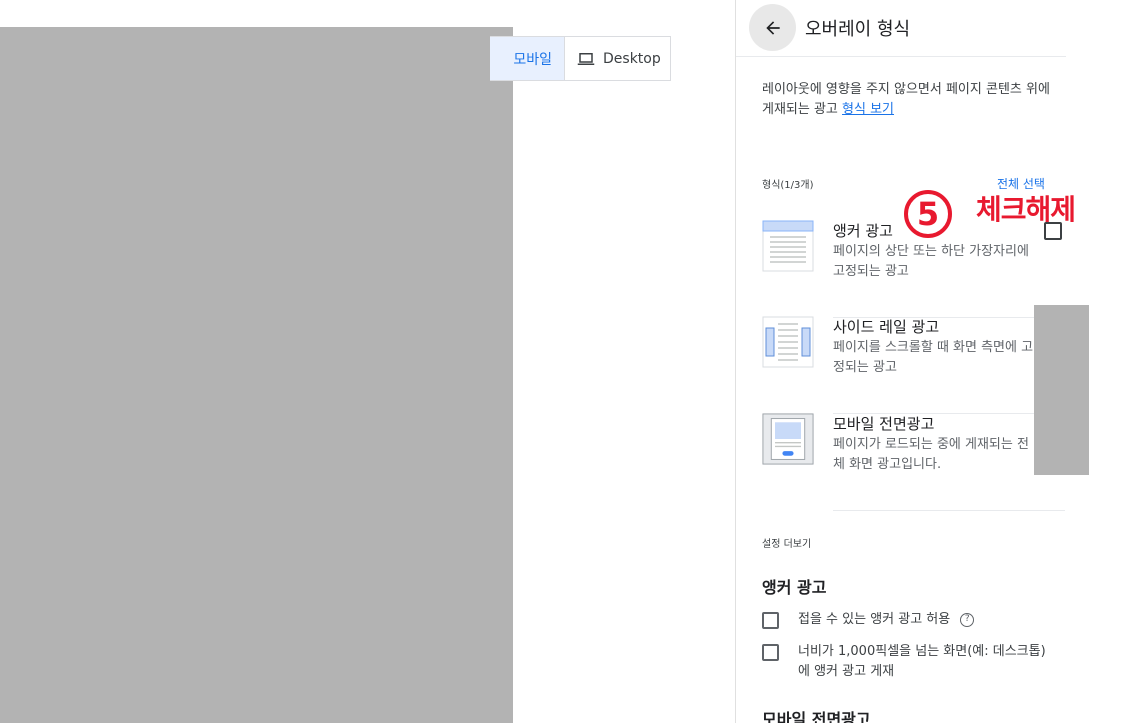 The height and width of the screenshot is (723, 1130). Describe the element at coordinates (874, 619) in the screenshot. I see `collapsible-anchor-label: 접을 수 있는 앵커 광고 허용` at that location.